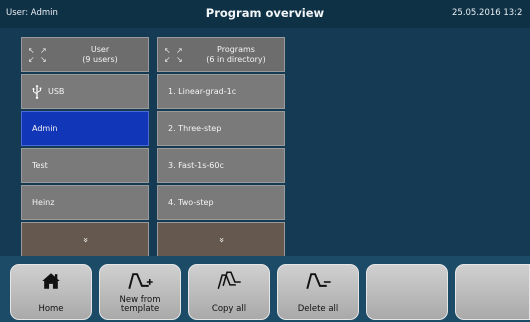 Image resolution: width=530 pixels, height=322 pixels. I want to click on programs-header-title: Programs, so click(236, 49).